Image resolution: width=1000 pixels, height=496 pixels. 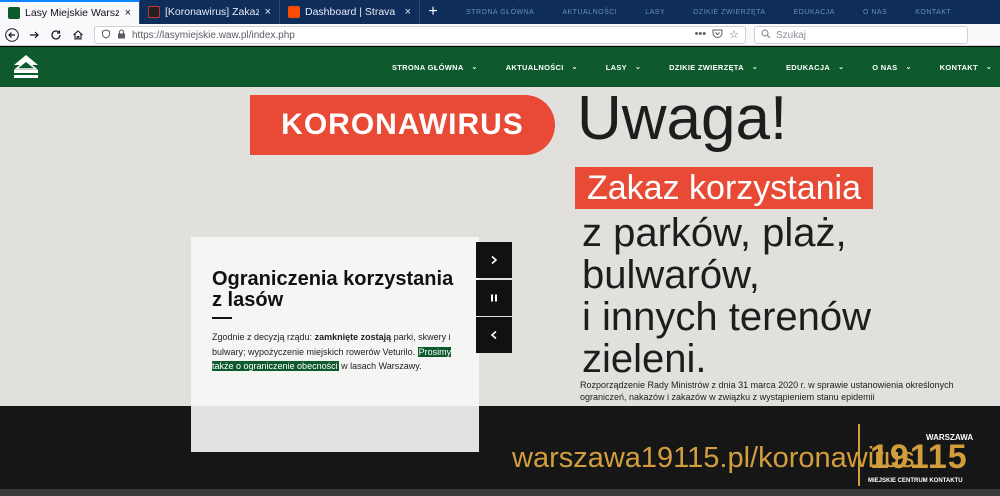 I want to click on prev-slide-button, so click(x=494, y=335).